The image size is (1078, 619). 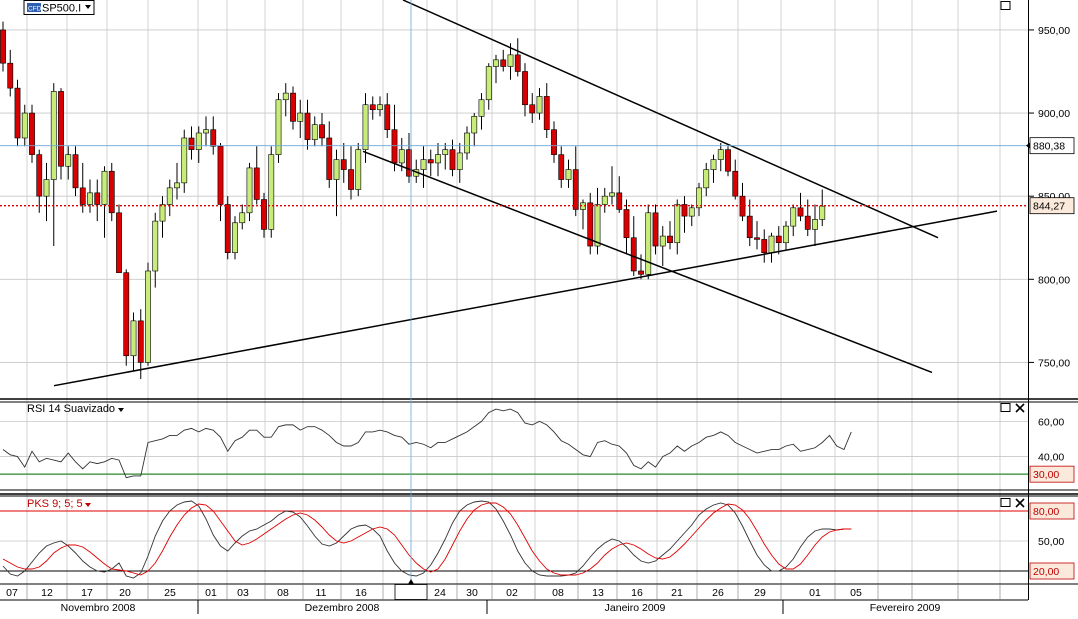 I want to click on rsi-tick-label: 40,00, so click(x=1051, y=458).